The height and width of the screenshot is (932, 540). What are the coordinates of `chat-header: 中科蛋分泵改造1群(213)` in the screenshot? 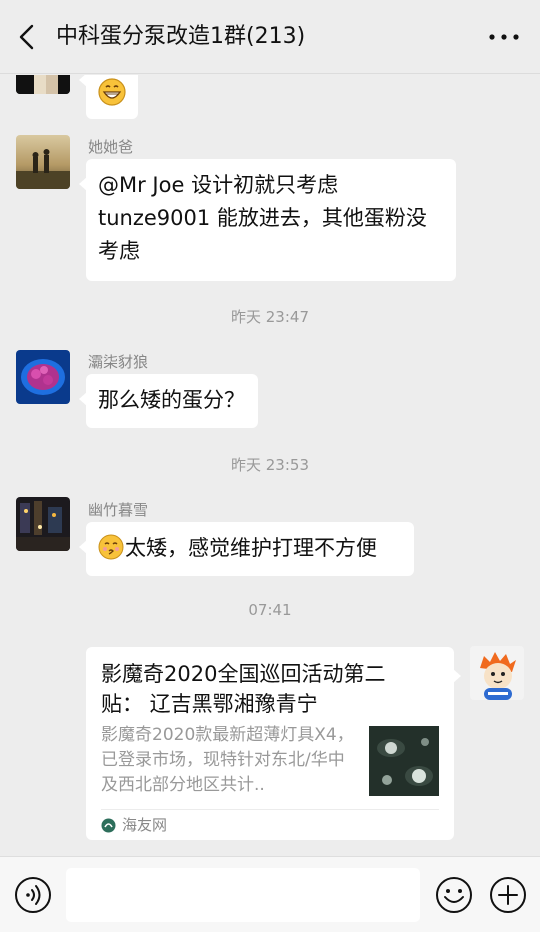 It's located at (270, 37).